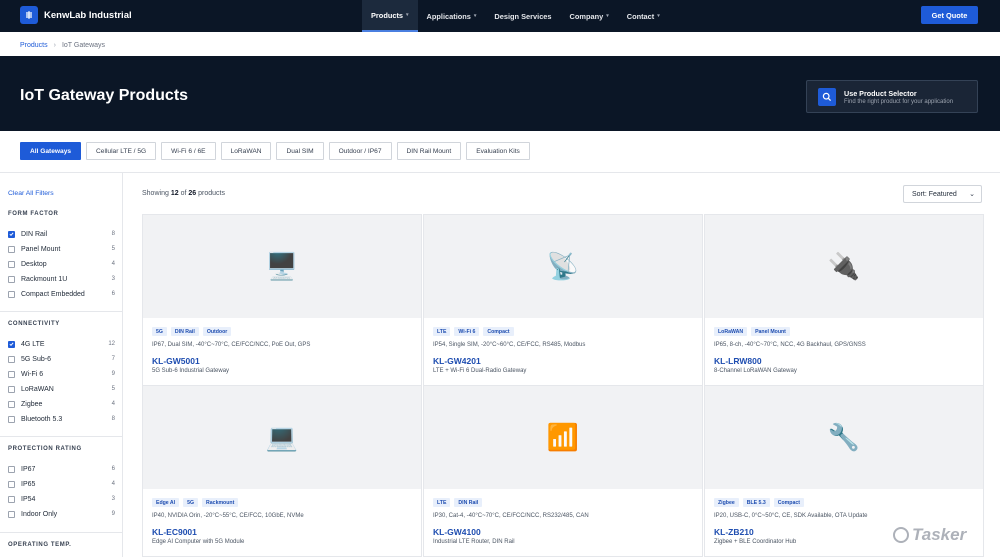  Describe the element at coordinates (37, 389) in the screenshot. I see `filter-option-label: LoRaWAN` at that location.